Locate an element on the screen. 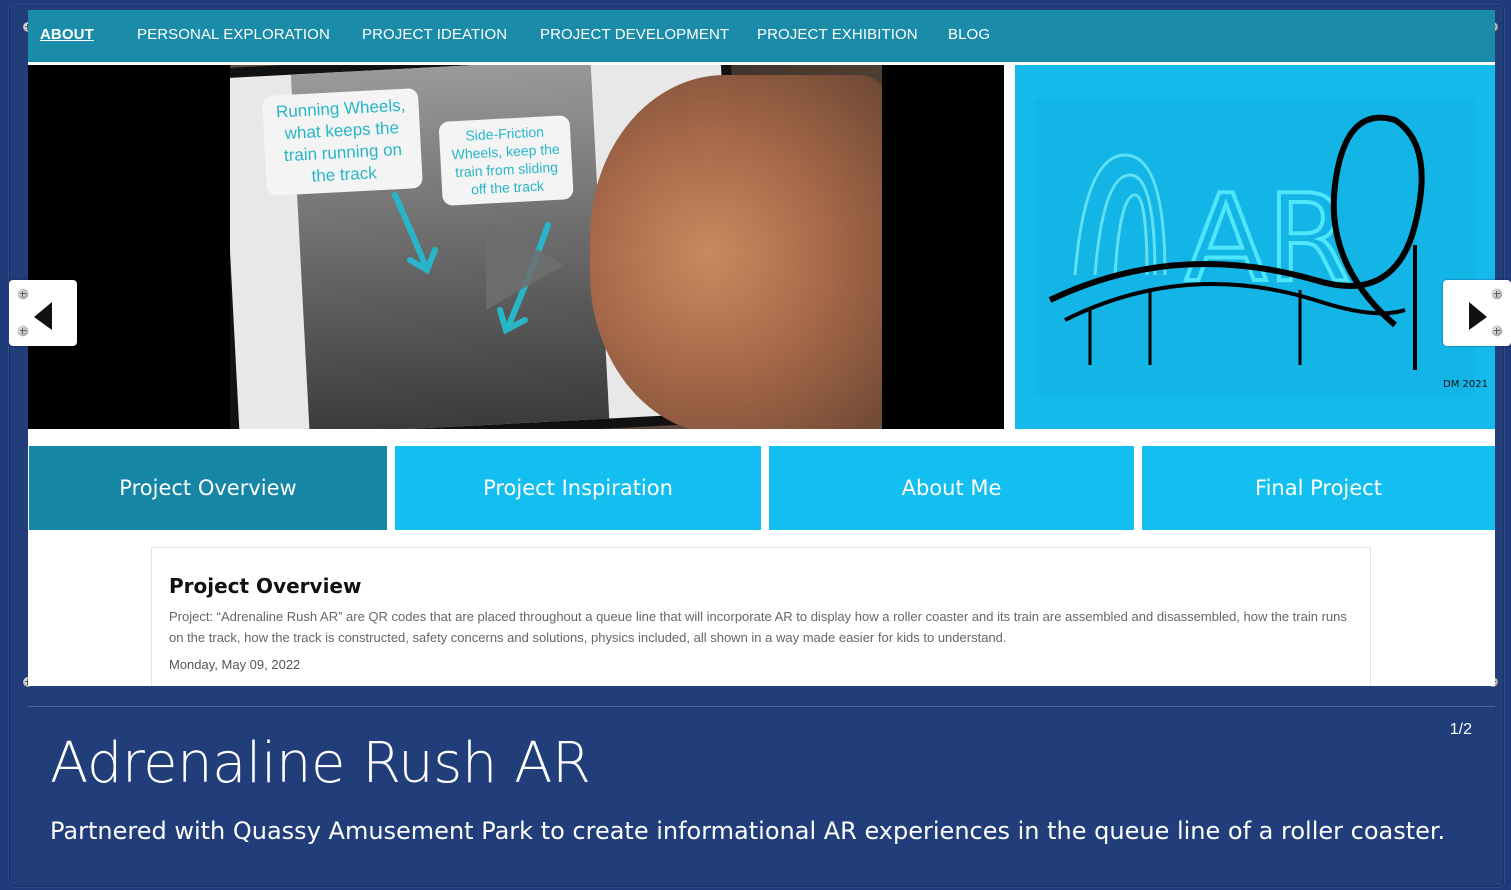 This screenshot has height=890, width=1511. art-signature: DM 2021 is located at coordinates (1465, 384).